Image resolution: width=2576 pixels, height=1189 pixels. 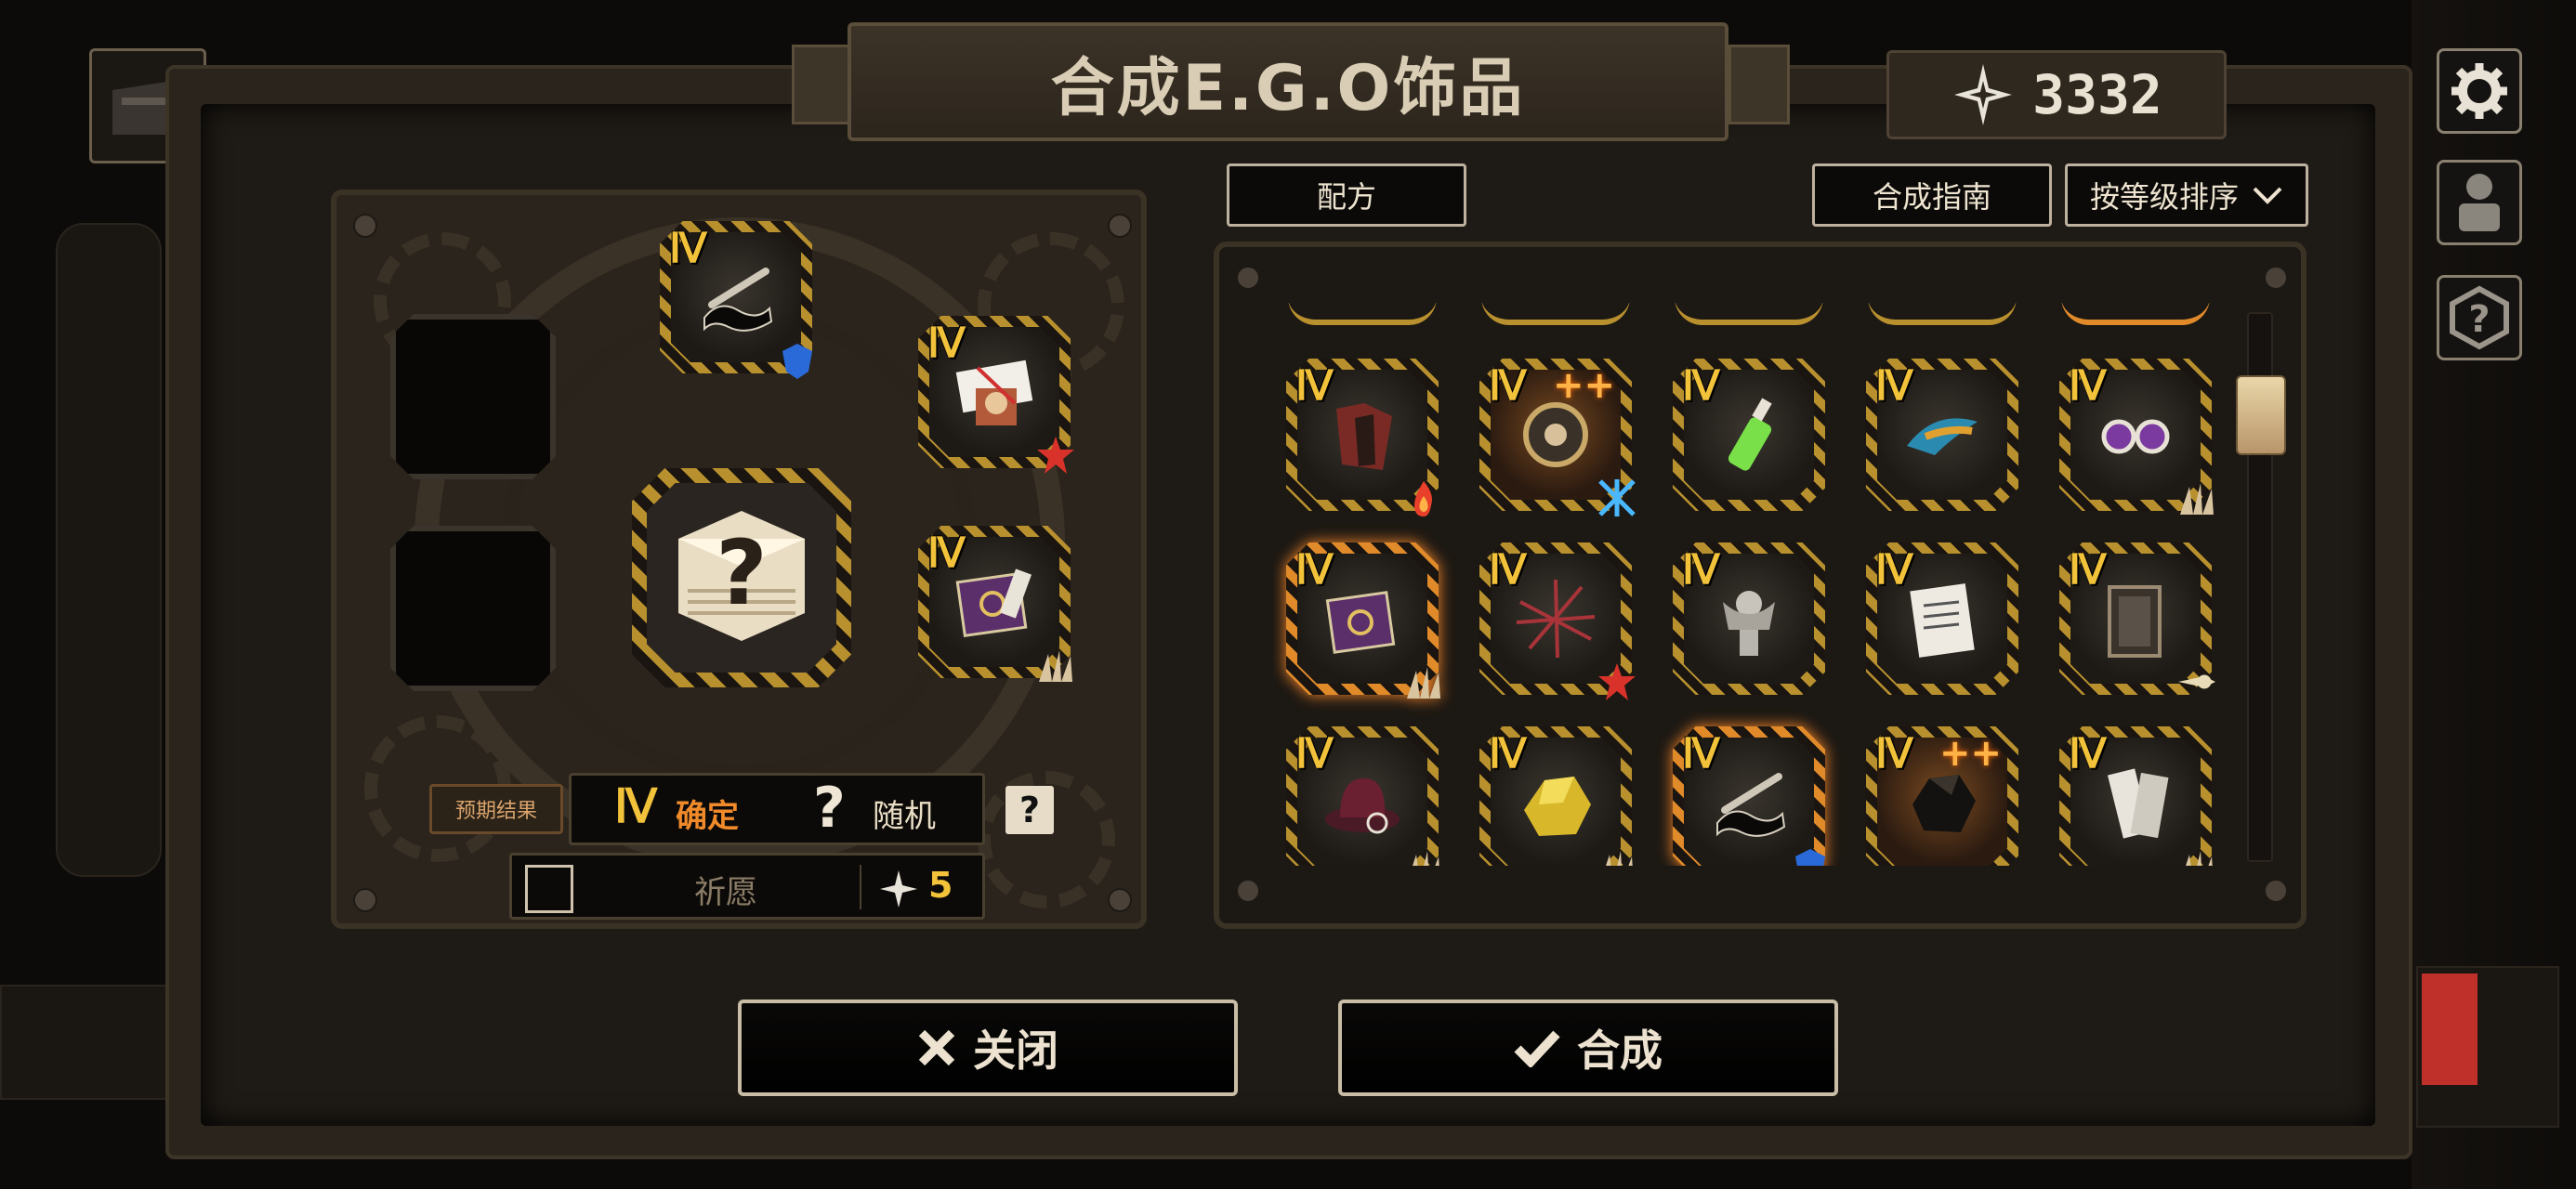 I want to click on wish-checkbox, so click(x=549, y=889).